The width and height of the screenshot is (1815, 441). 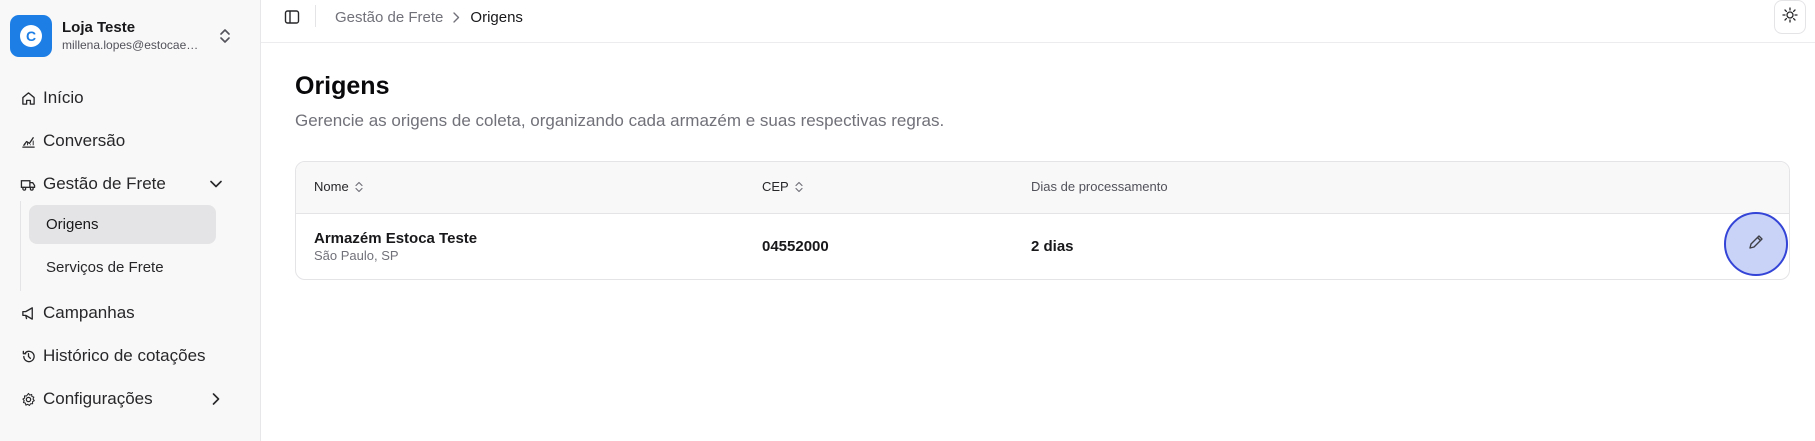 I want to click on breadcrumb-current: Origens, so click(x=496, y=17).